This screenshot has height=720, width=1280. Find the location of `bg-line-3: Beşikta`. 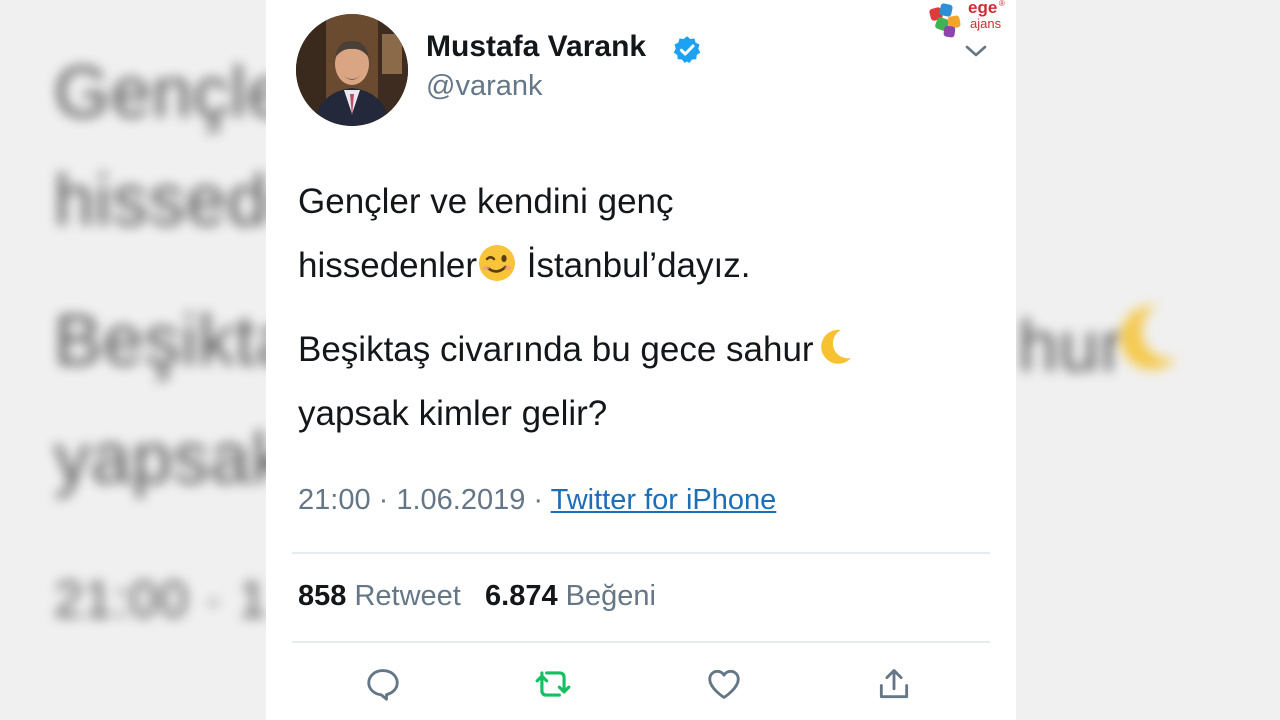

bg-line-3: Beşikta is located at coordinates (176, 341).